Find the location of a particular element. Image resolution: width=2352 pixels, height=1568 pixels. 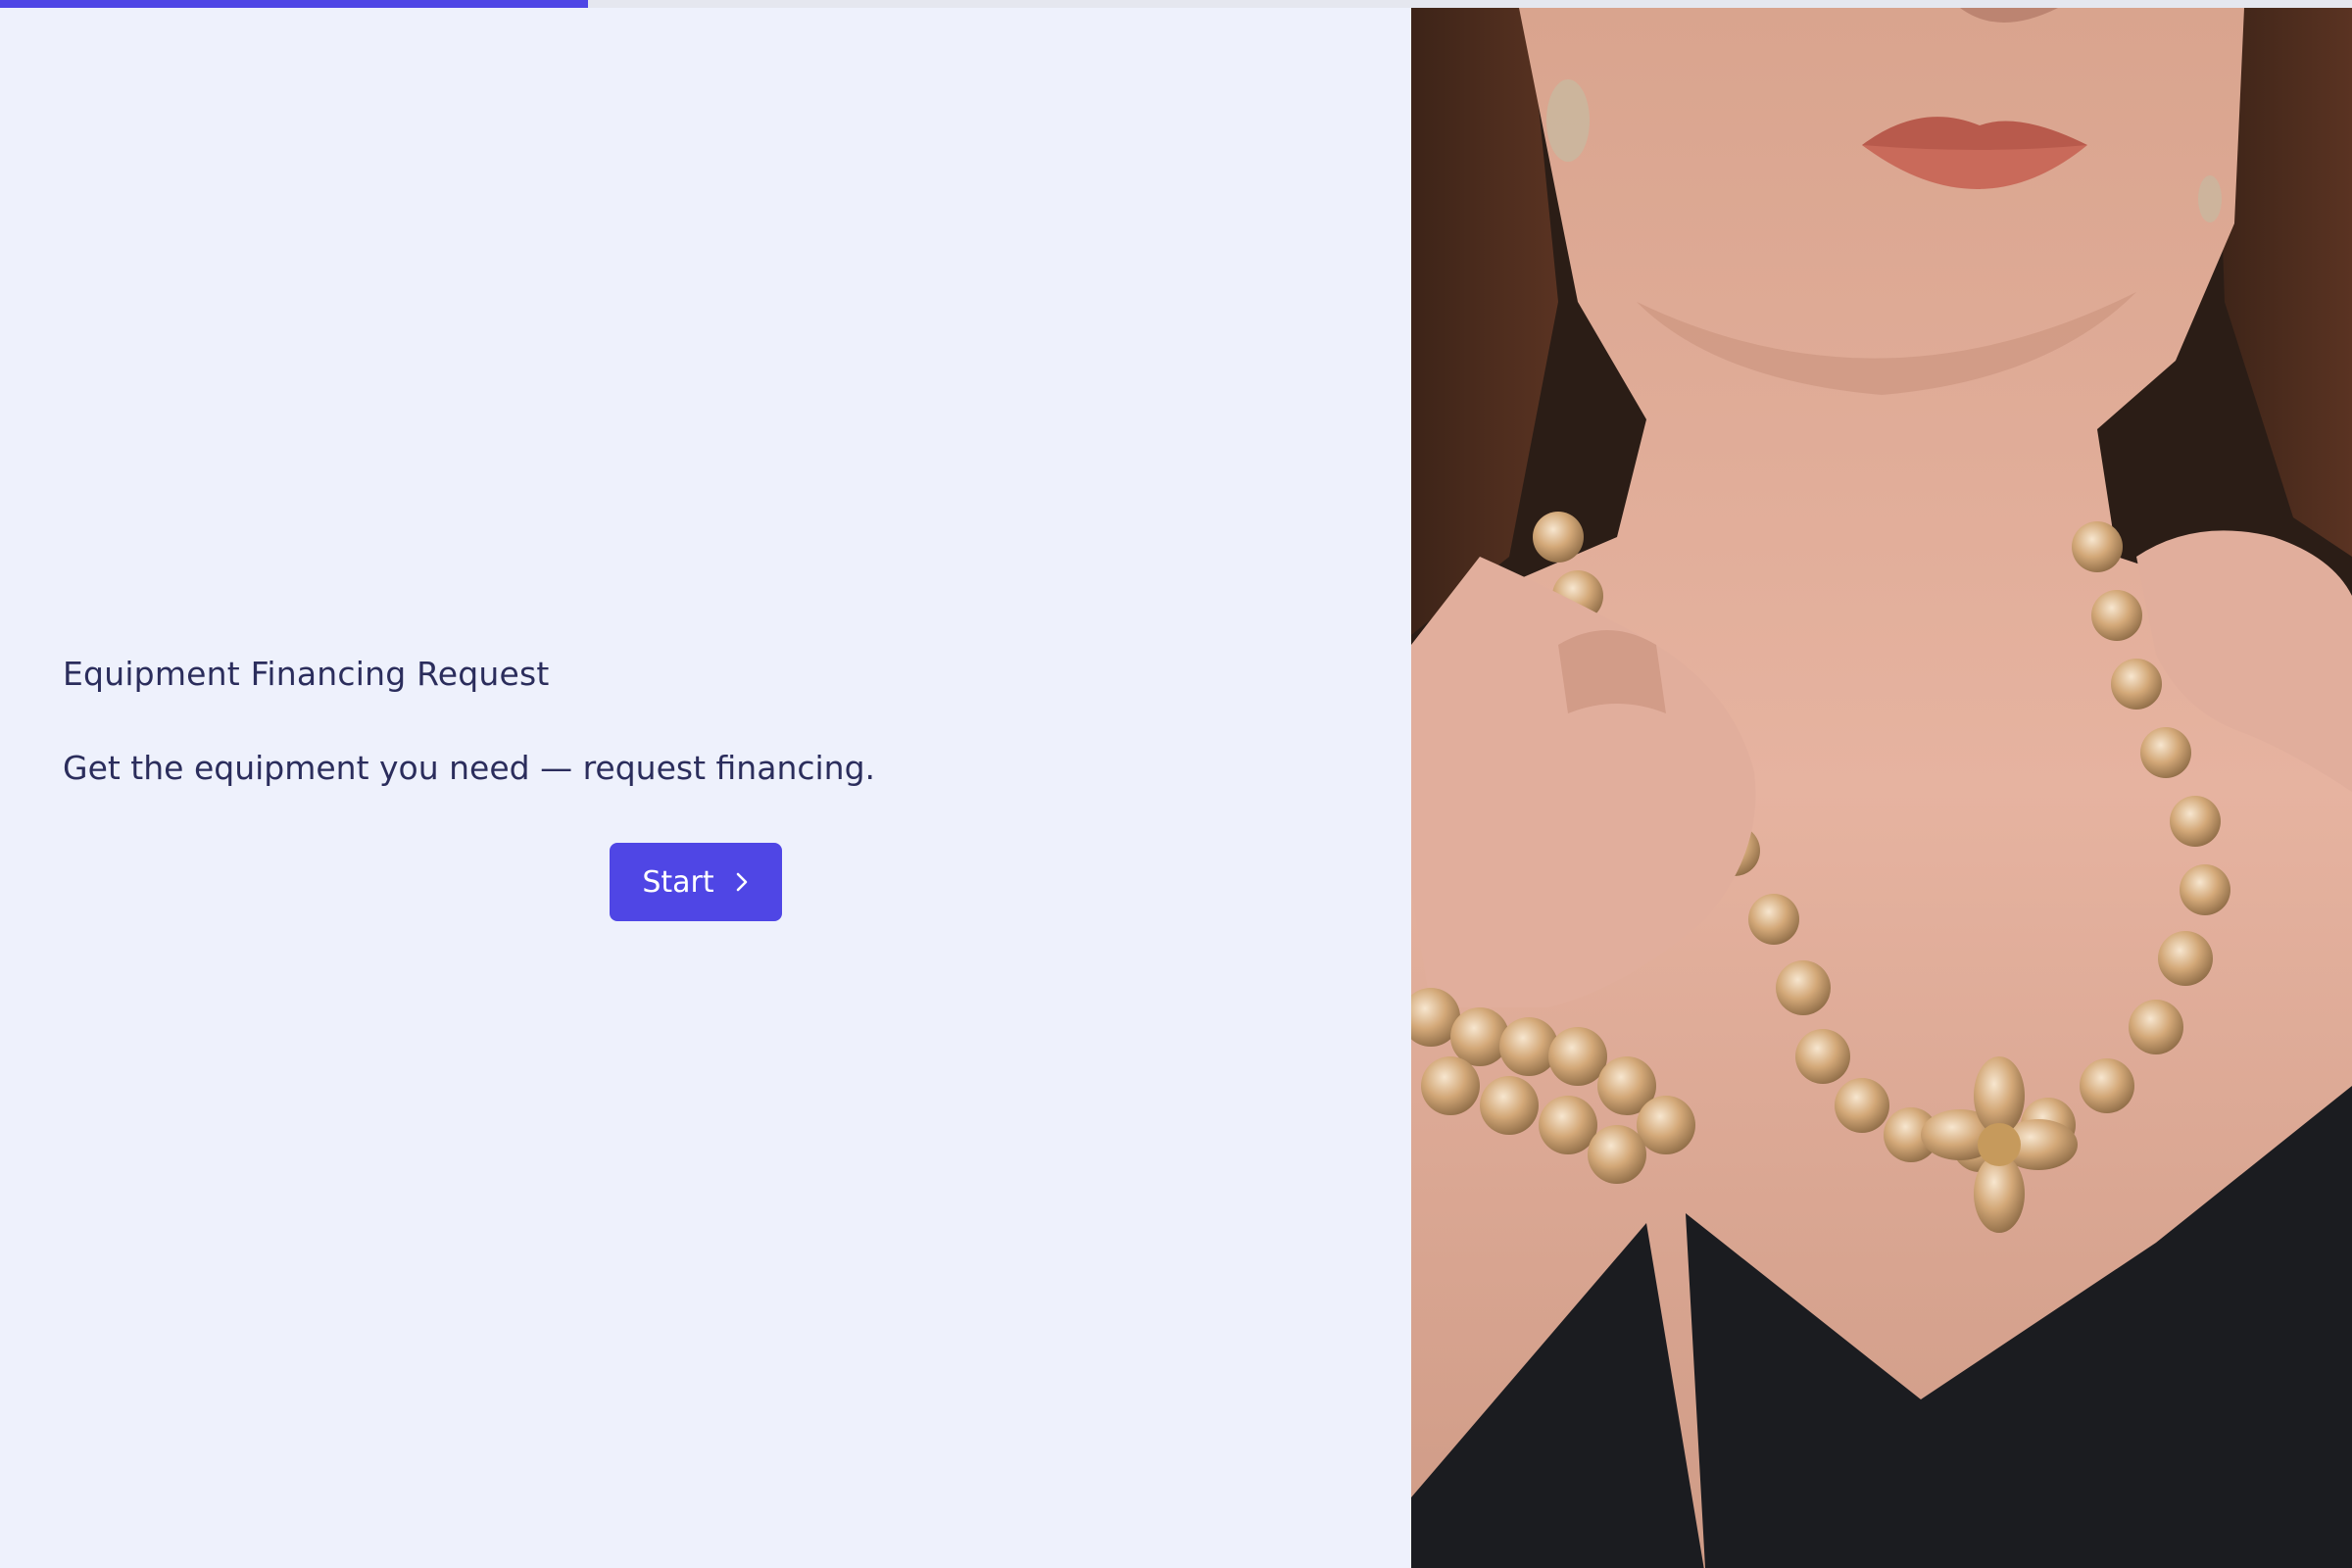

start-button: Start is located at coordinates (696, 882).